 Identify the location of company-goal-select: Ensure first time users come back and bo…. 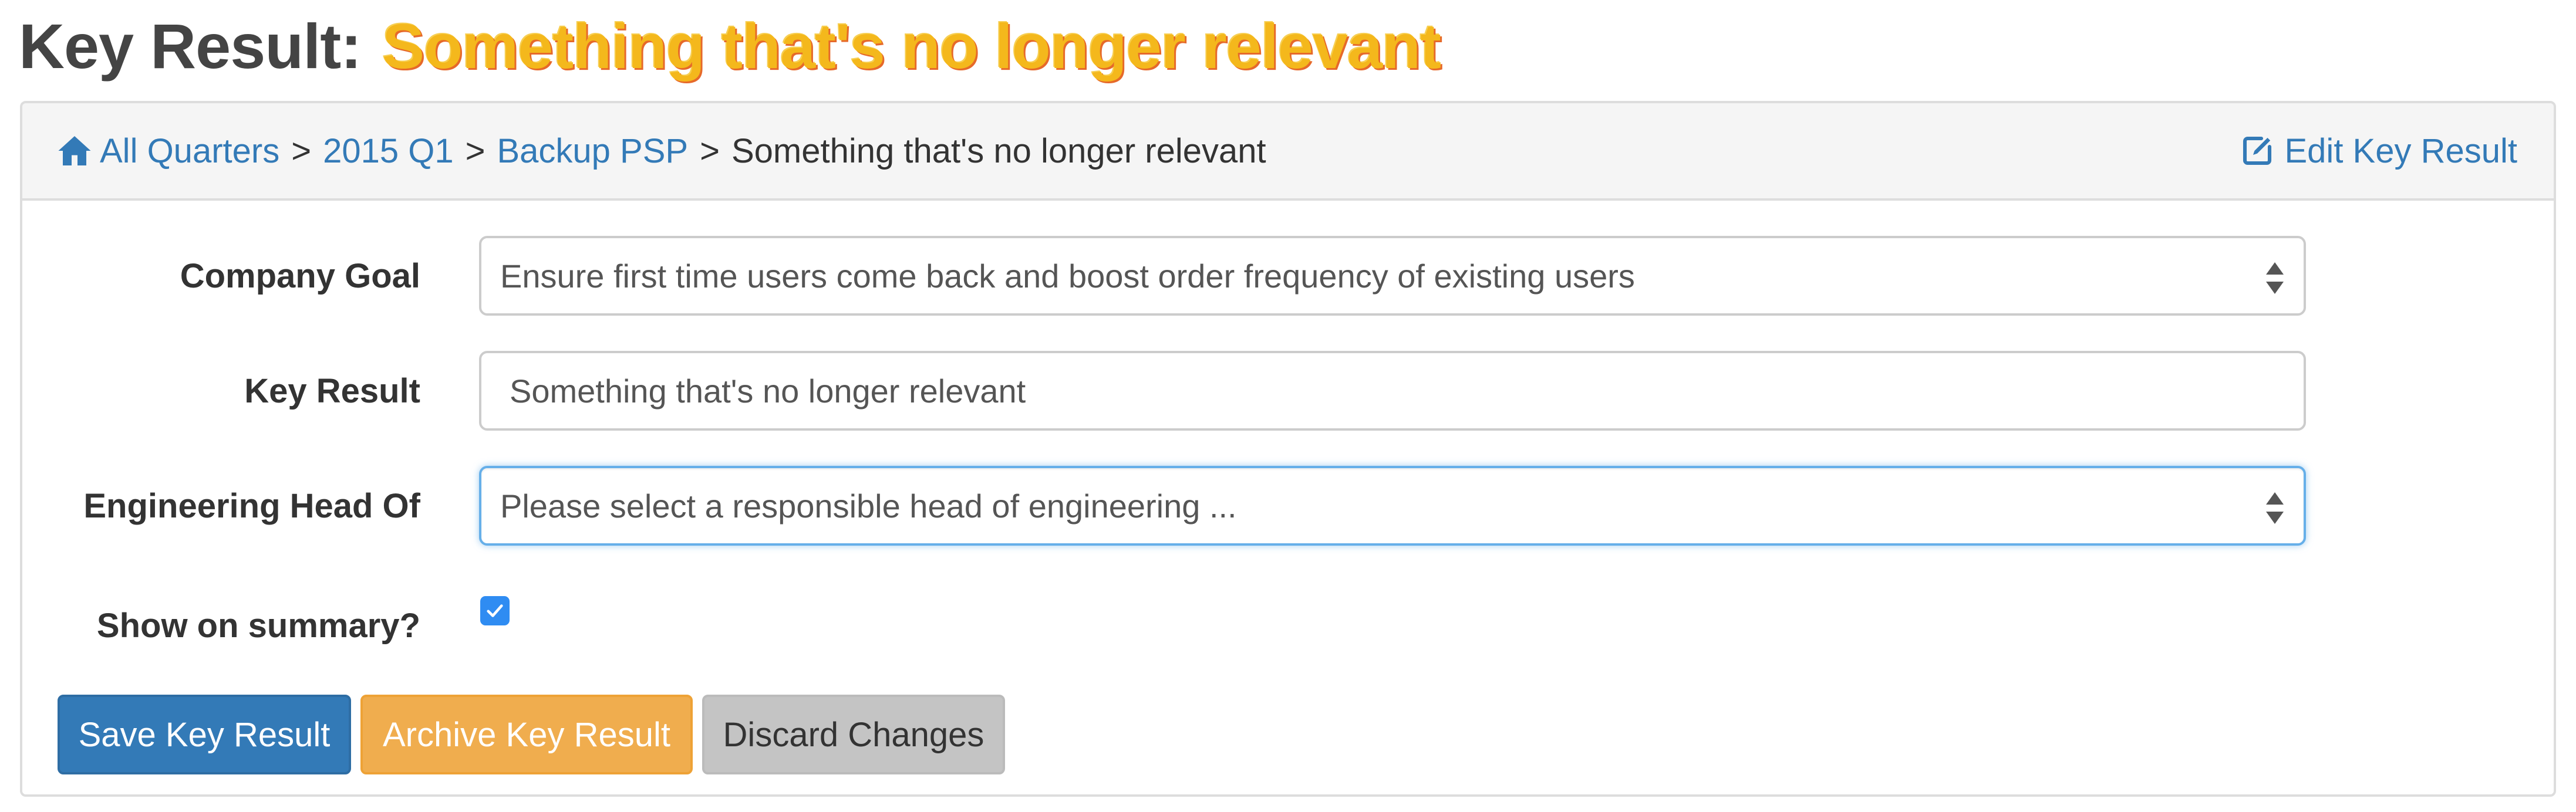
(1392, 276).